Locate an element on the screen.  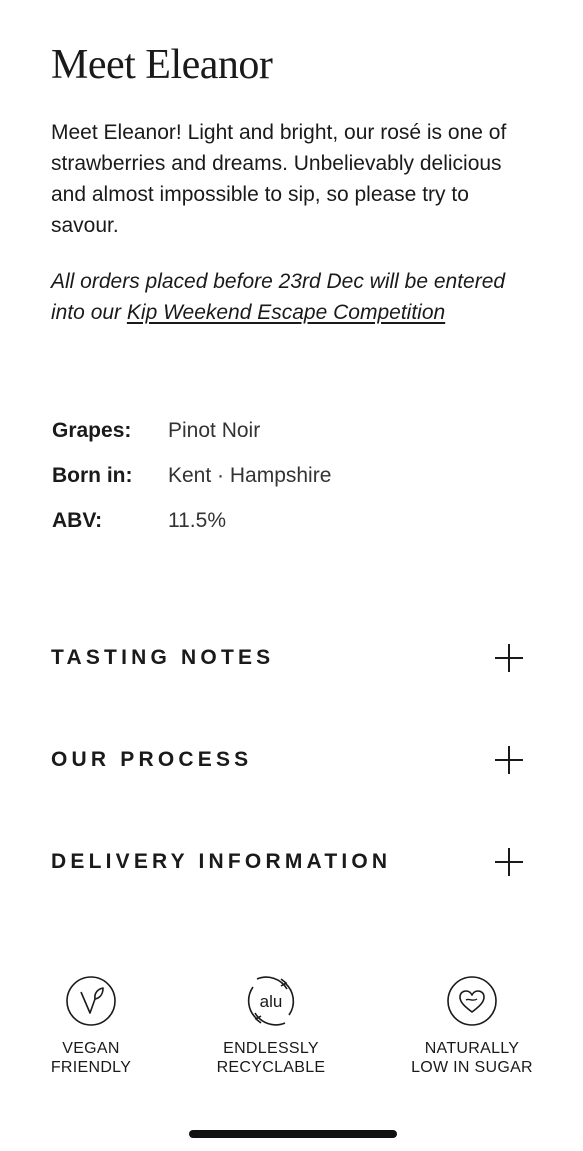
spec-row-born-in: Born in: Kent · Hampshire is located at coordinates (191, 475).